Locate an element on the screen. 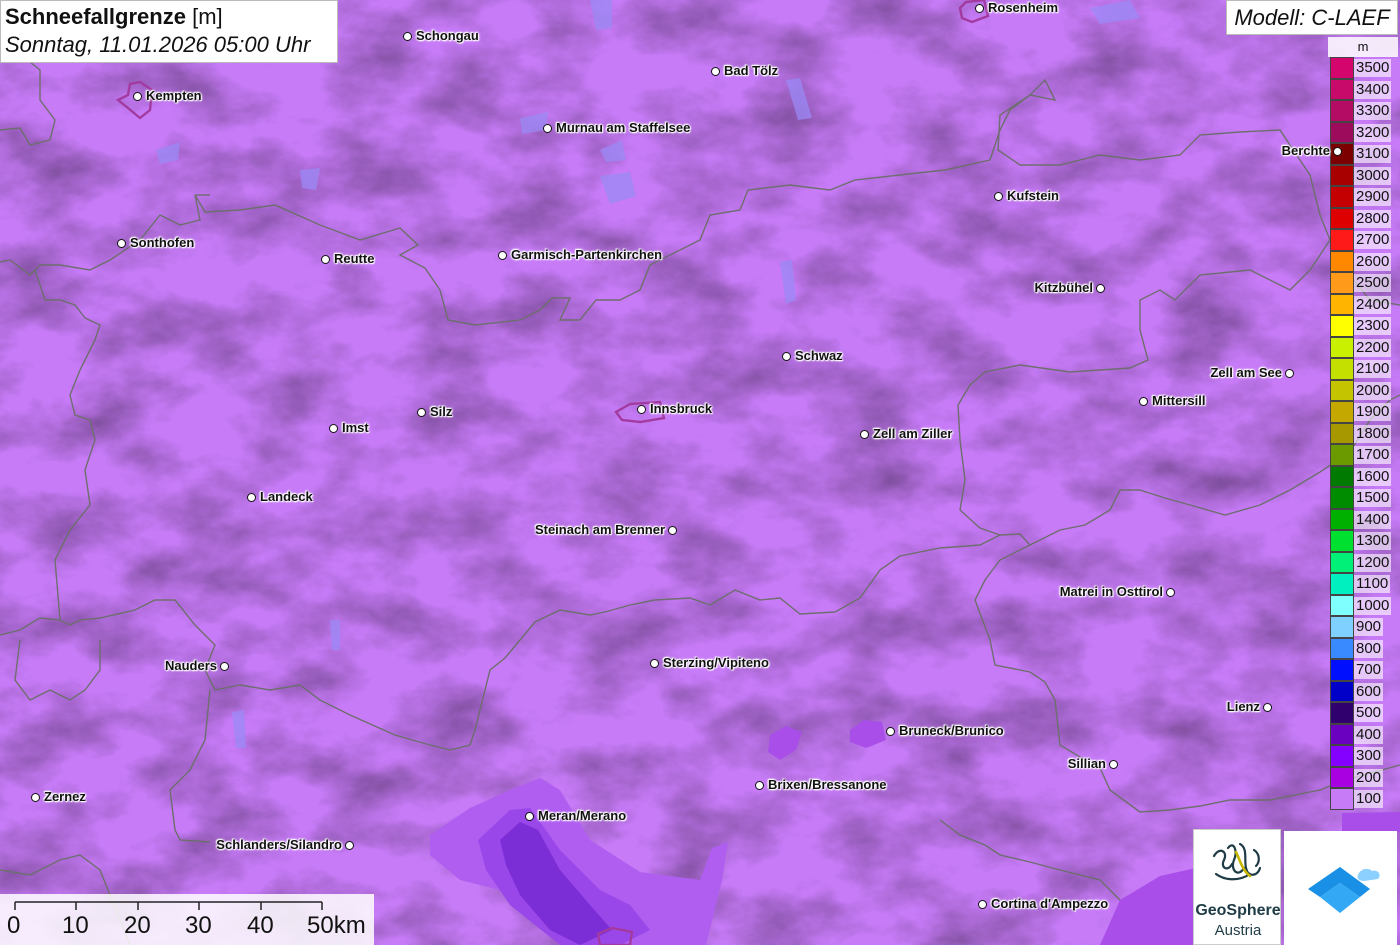  legend-item: 1400 is located at coordinates (1363, 519).